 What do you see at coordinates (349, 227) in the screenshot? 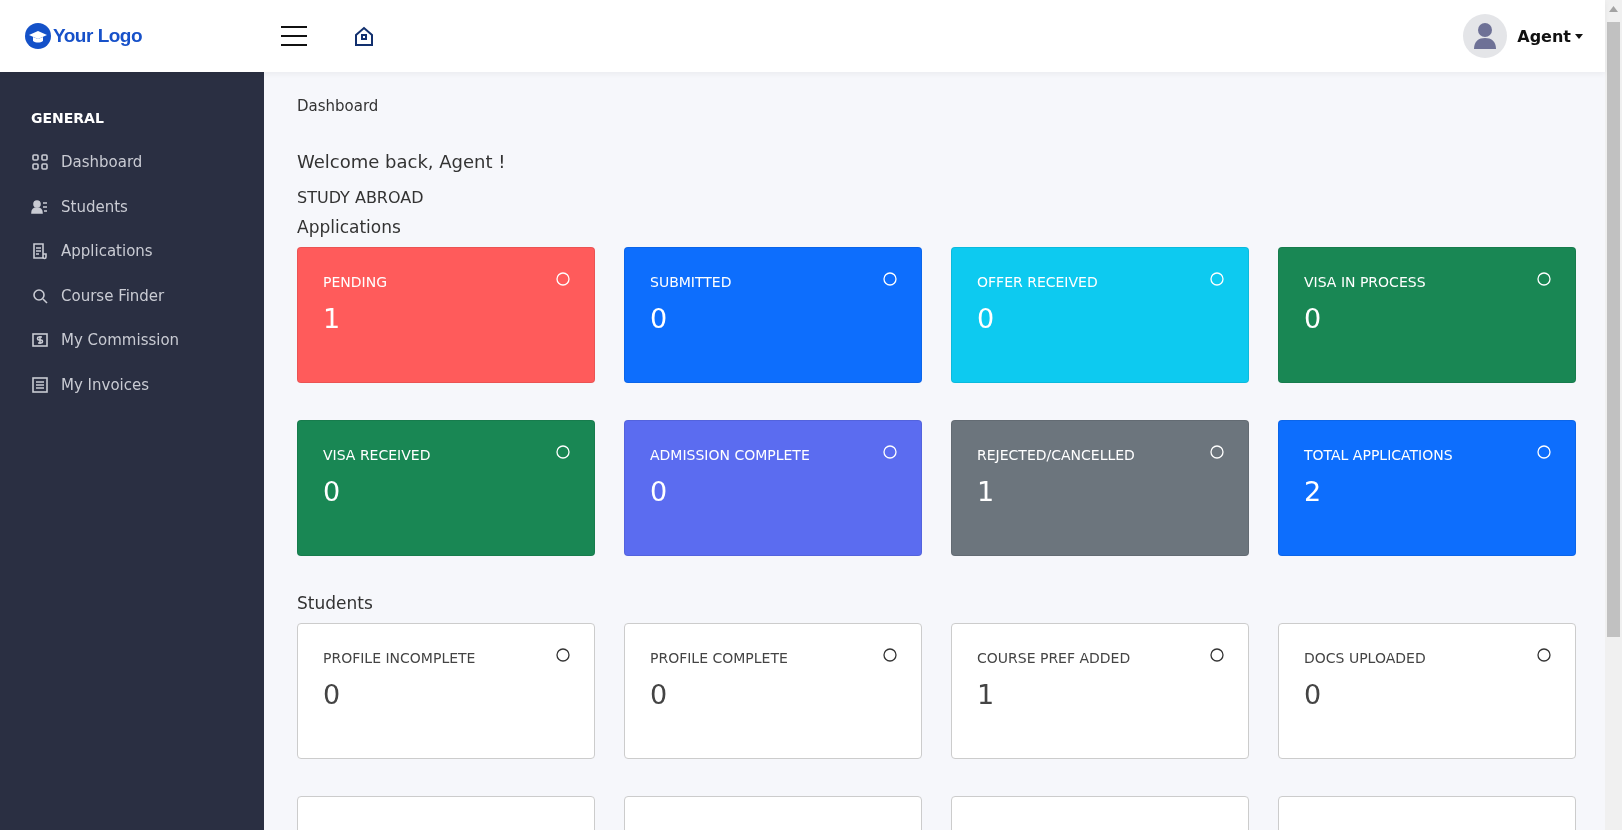
I see `section-title: Applications` at bounding box center [349, 227].